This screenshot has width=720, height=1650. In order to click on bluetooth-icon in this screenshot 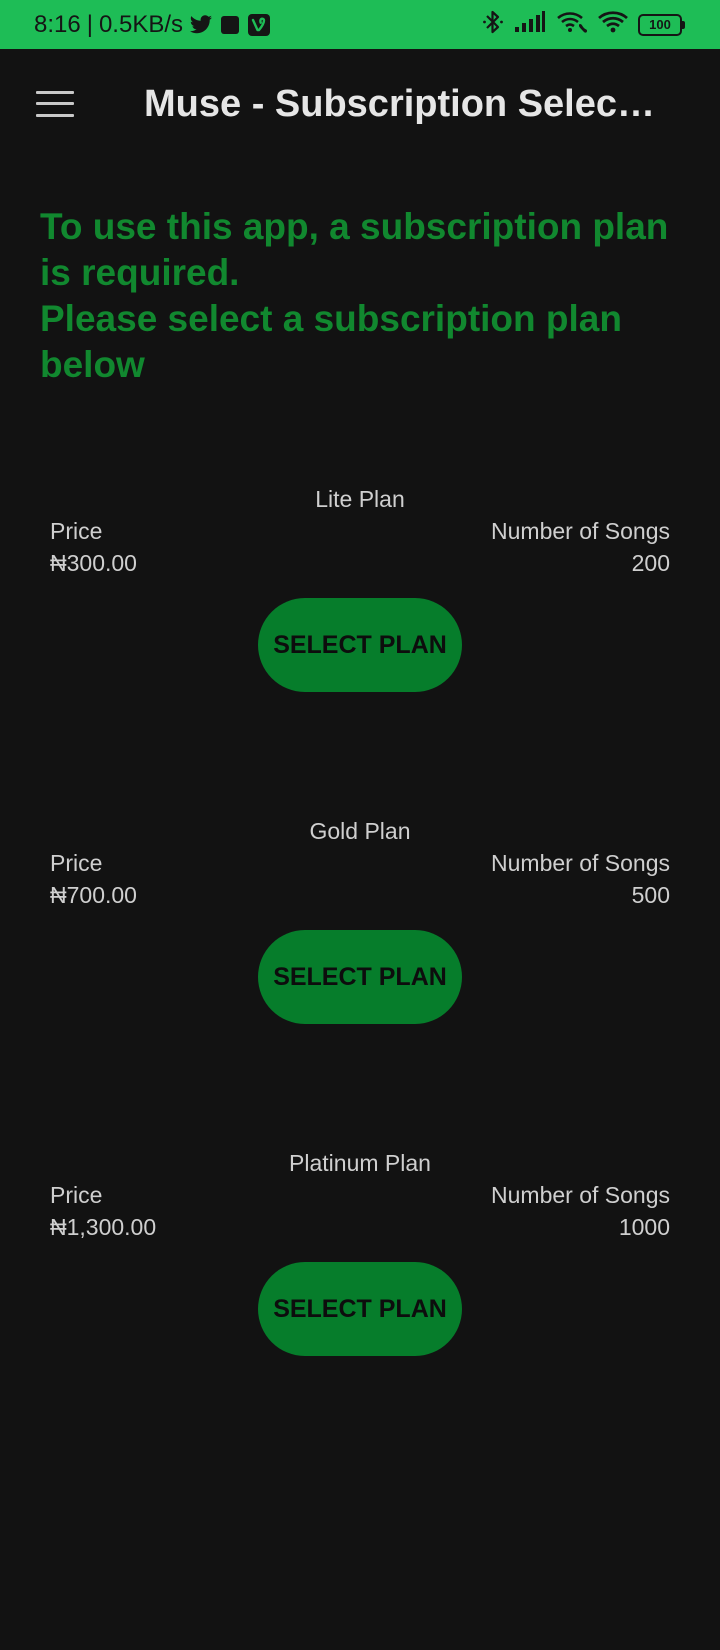, I will do `click(493, 24)`.